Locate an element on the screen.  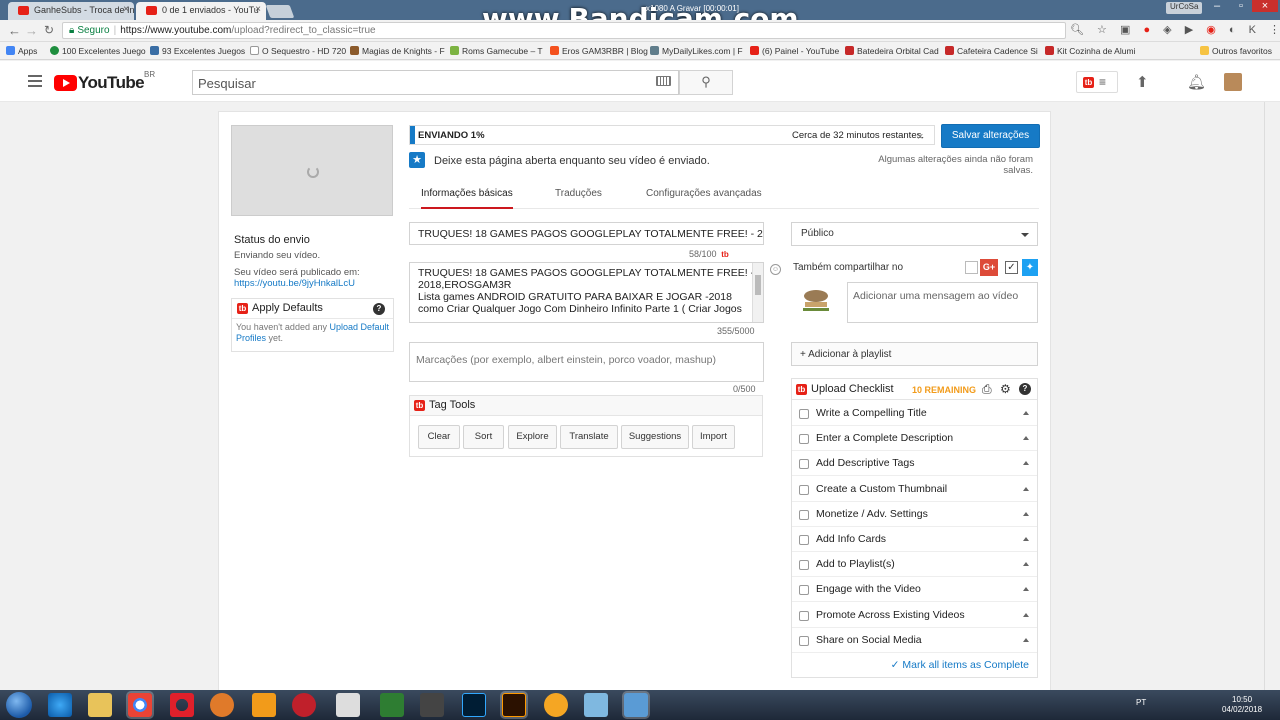
tab-basic-info: Informações básicas is located at coordinates (467, 198).